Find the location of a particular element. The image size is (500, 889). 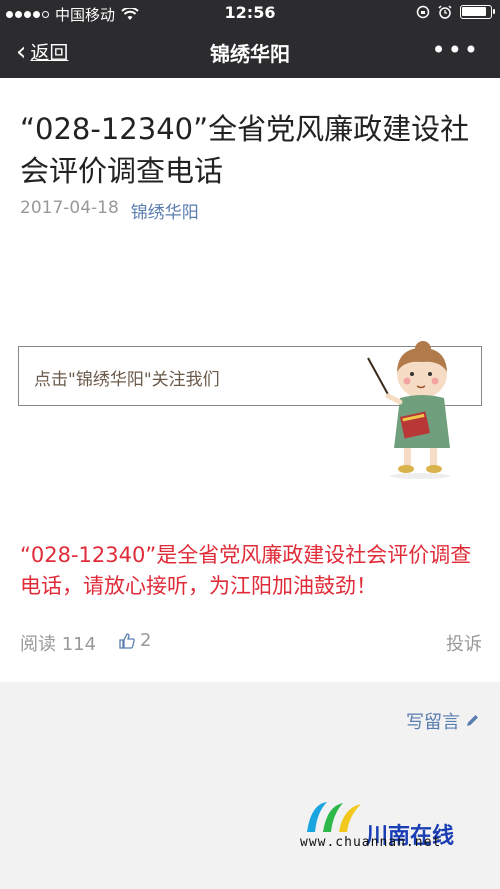

pencil-icon is located at coordinates (472, 720).